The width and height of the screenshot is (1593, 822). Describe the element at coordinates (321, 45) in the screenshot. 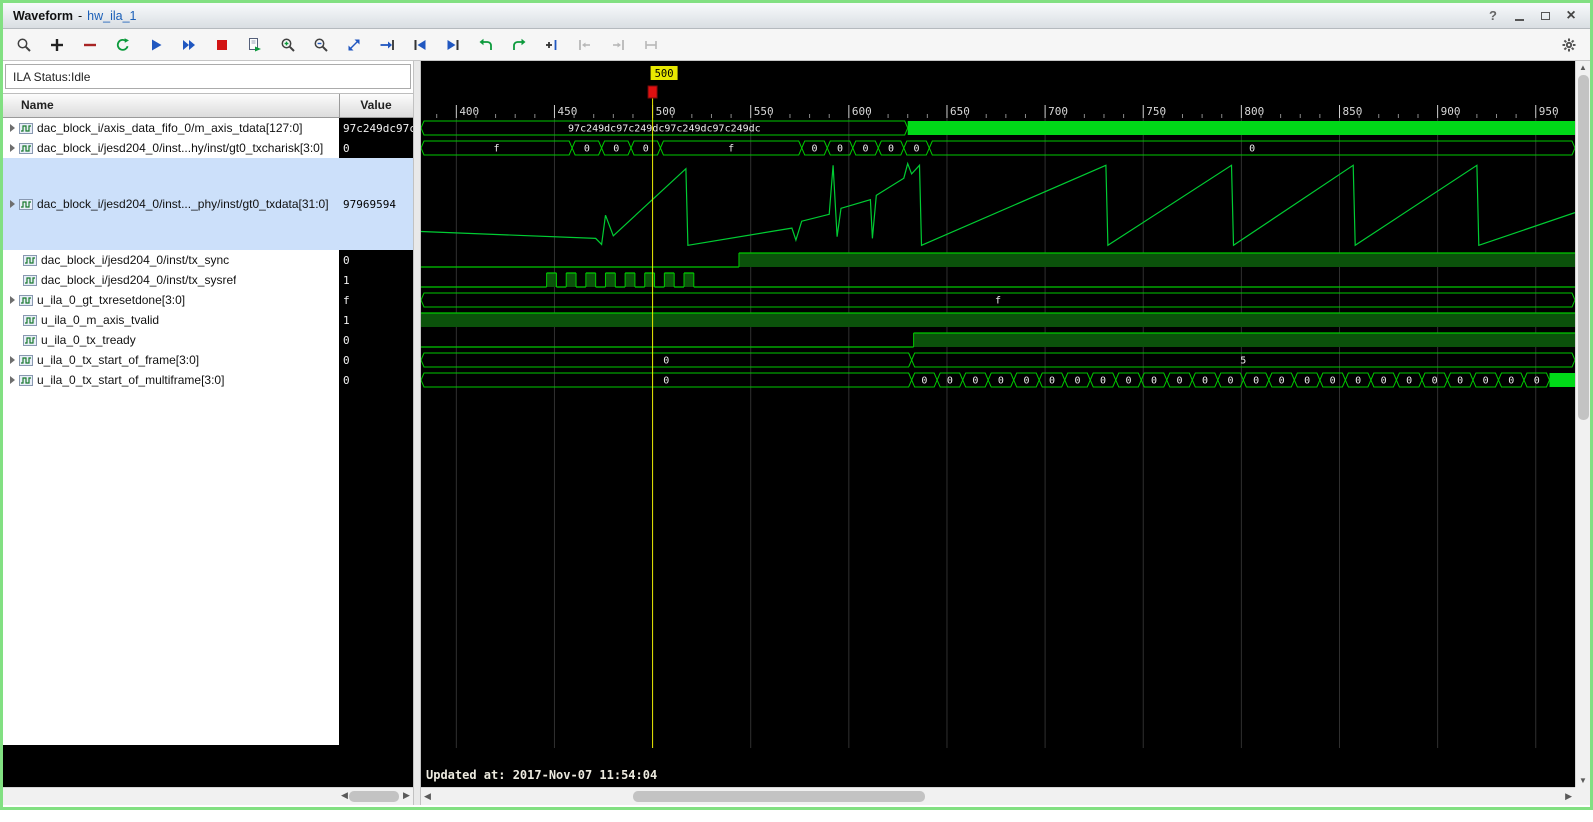

I see `zoom-out-icon` at that location.